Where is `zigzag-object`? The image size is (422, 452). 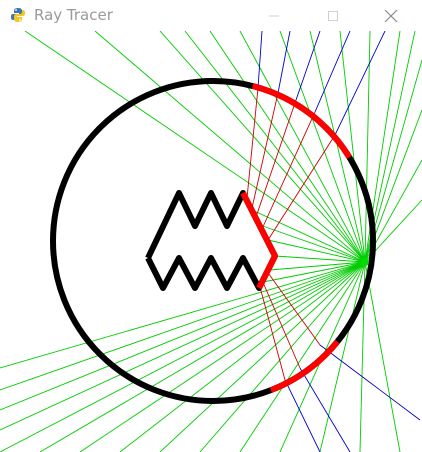 zigzag-object is located at coordinates (211, 240).